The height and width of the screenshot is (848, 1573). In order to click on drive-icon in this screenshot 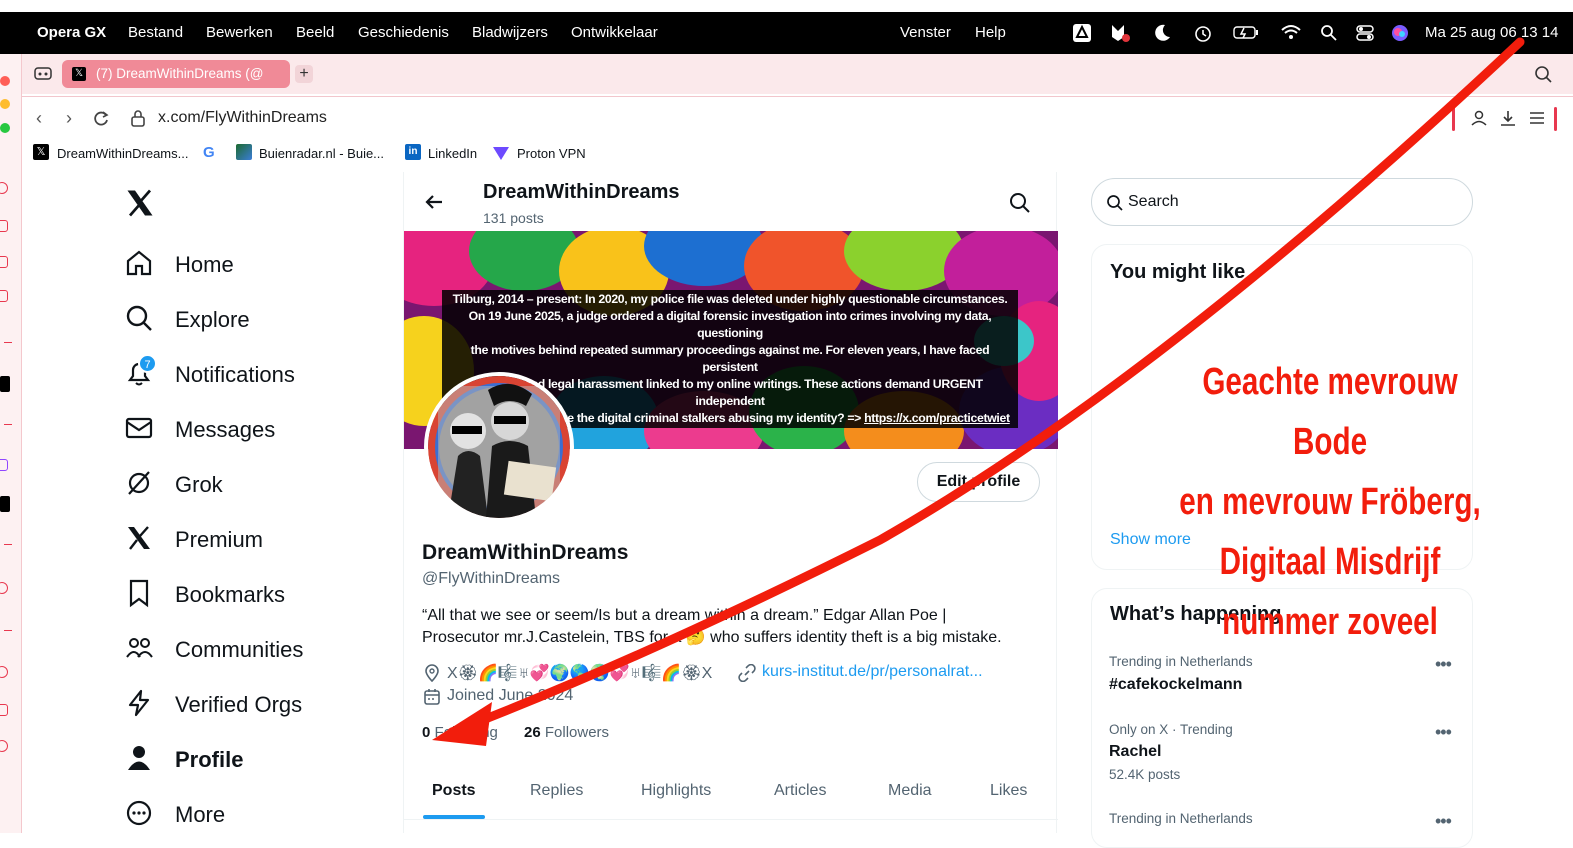, I will do `click(1082, 33)`.